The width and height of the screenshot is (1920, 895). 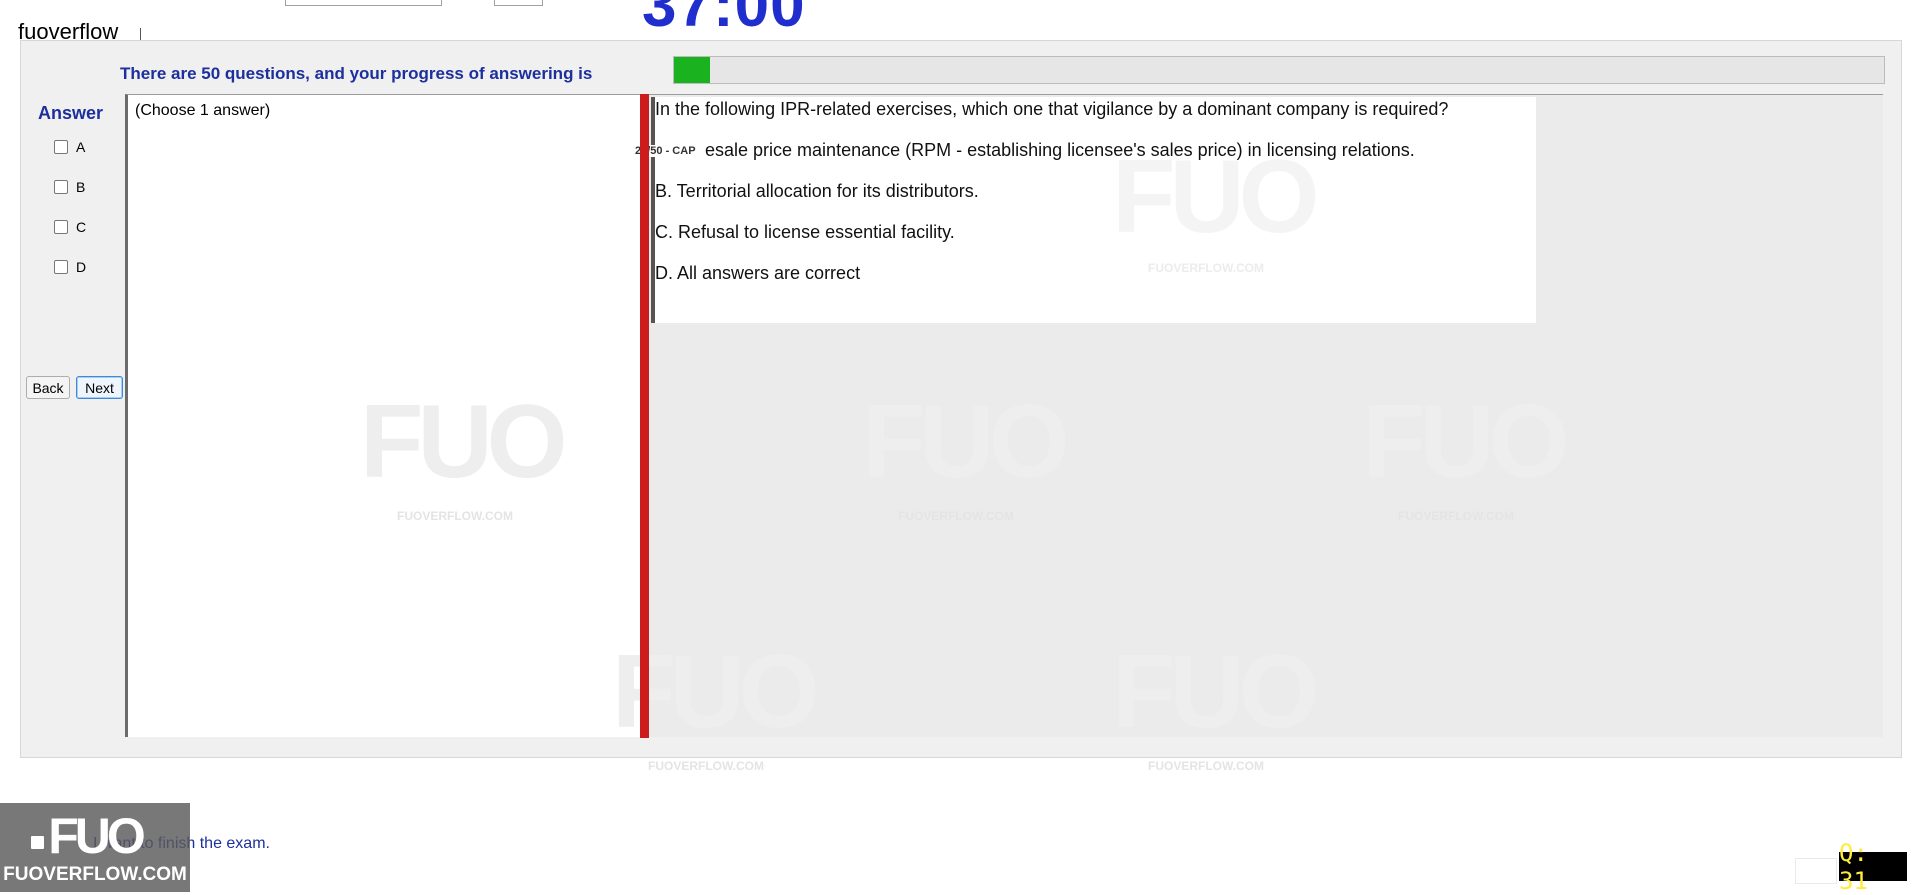 I want to click on pane-divider, so click(x=644, y=416).